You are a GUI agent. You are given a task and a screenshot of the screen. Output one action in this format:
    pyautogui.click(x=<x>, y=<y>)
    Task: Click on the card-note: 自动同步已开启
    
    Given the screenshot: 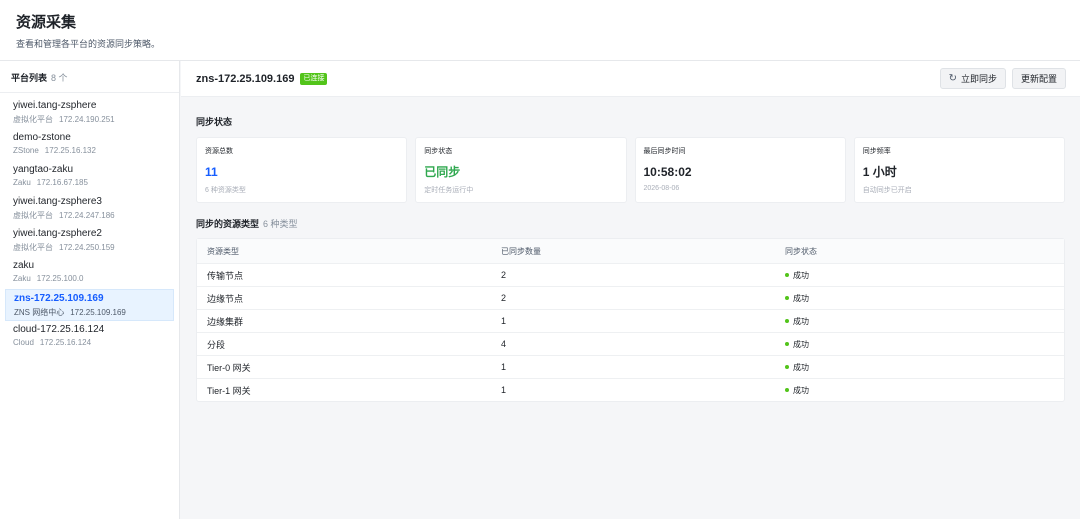 What is the action you would take?
    pyautogui.click(x=887, y=190)
    